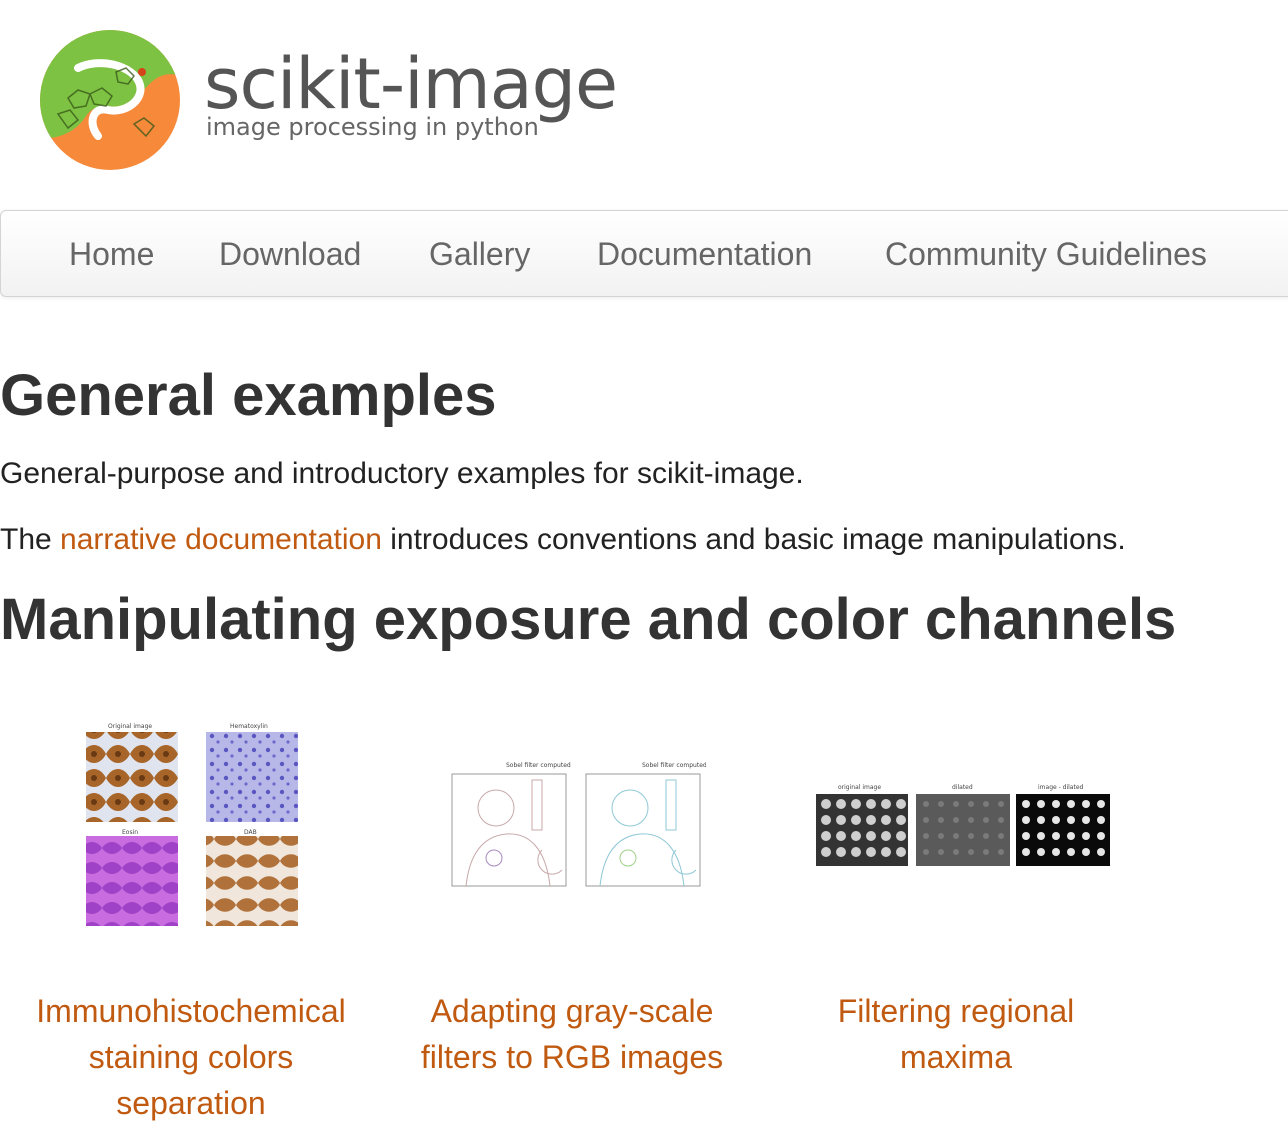 The width and height of the screenshot is (1288, 1142). I want to click on nav-item-documentation: Documentation, so click(704, 254).